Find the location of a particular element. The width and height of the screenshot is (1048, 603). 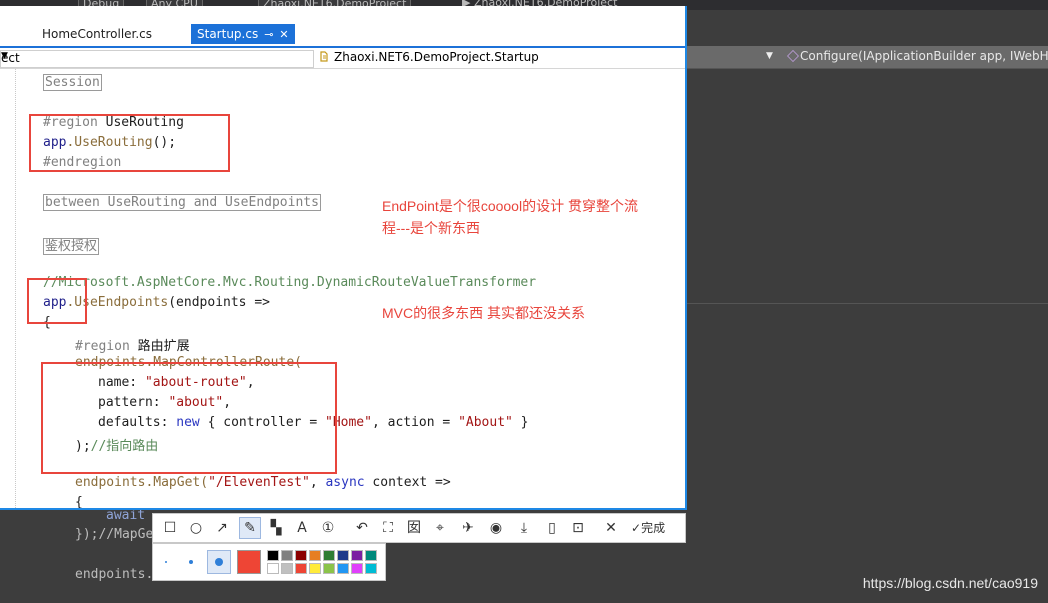

snip-toolbar: ☐ ○ ↗ ✎ ▚ A ① ↶ ⛶ 囡 ⌖ ✈ ◉ ⤓ ▯ ⊡ ✕ ✓完成 is located at coordinates (419, 528).